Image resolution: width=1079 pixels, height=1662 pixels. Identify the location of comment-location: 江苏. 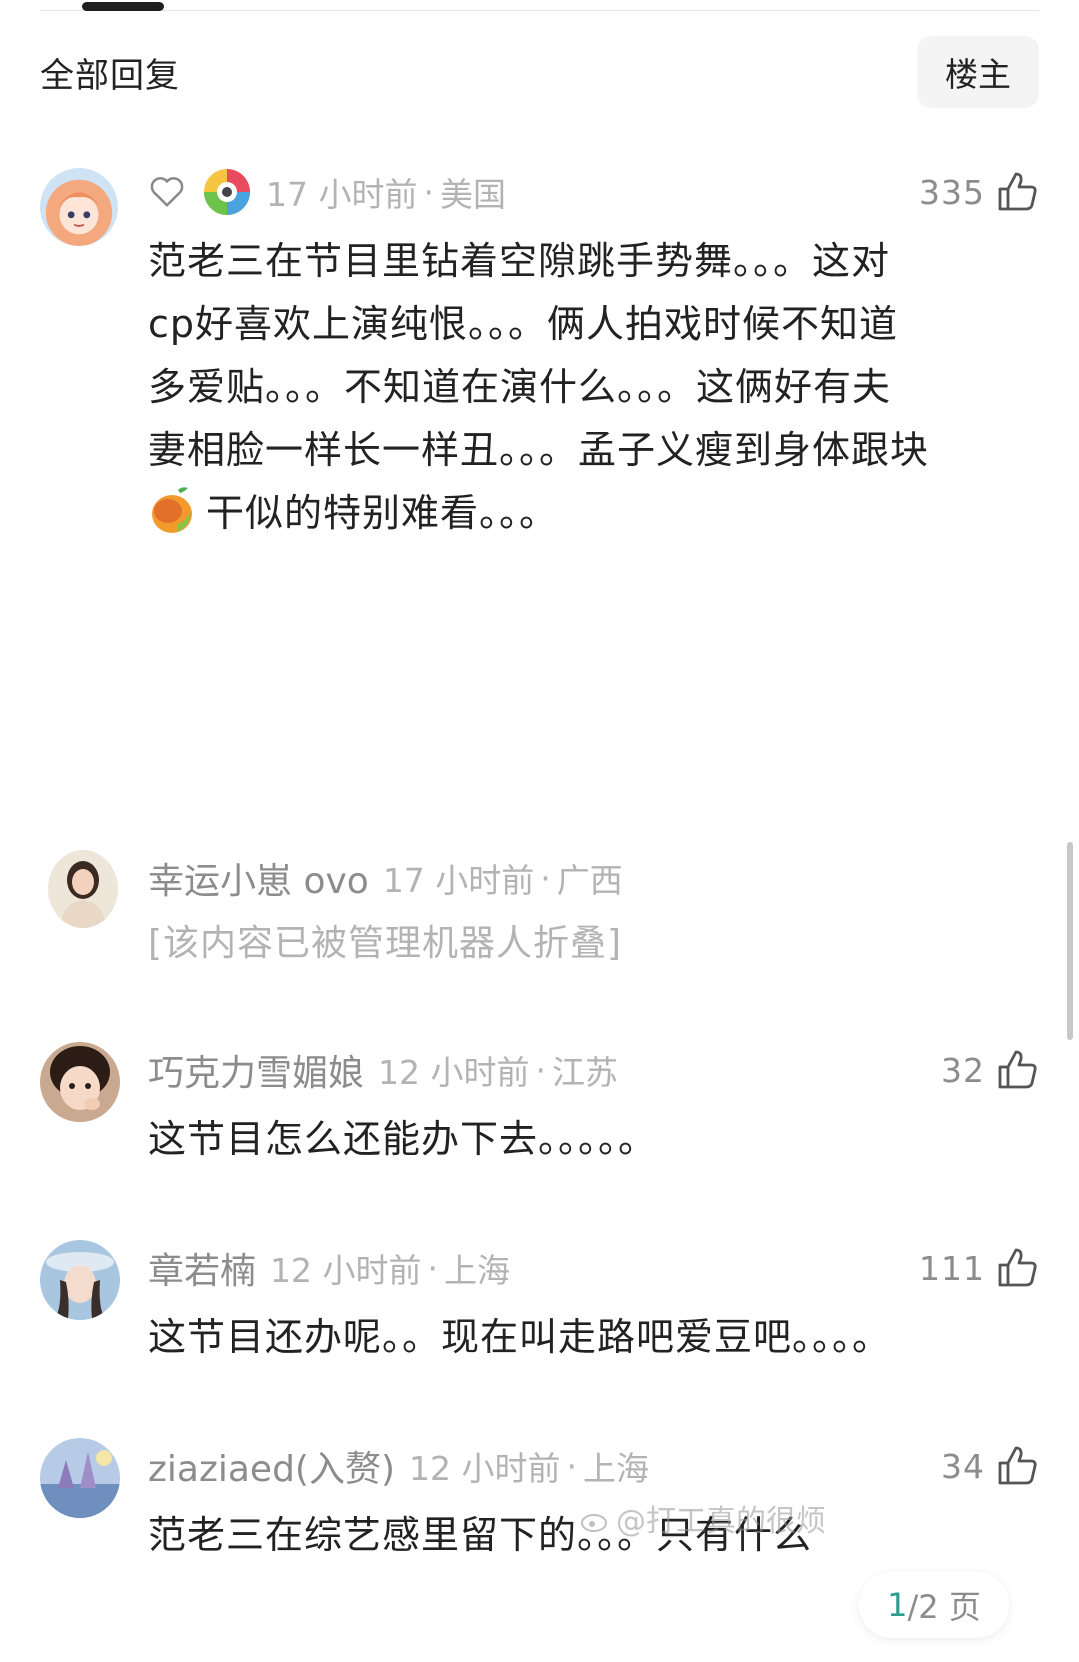
(585, 1072).